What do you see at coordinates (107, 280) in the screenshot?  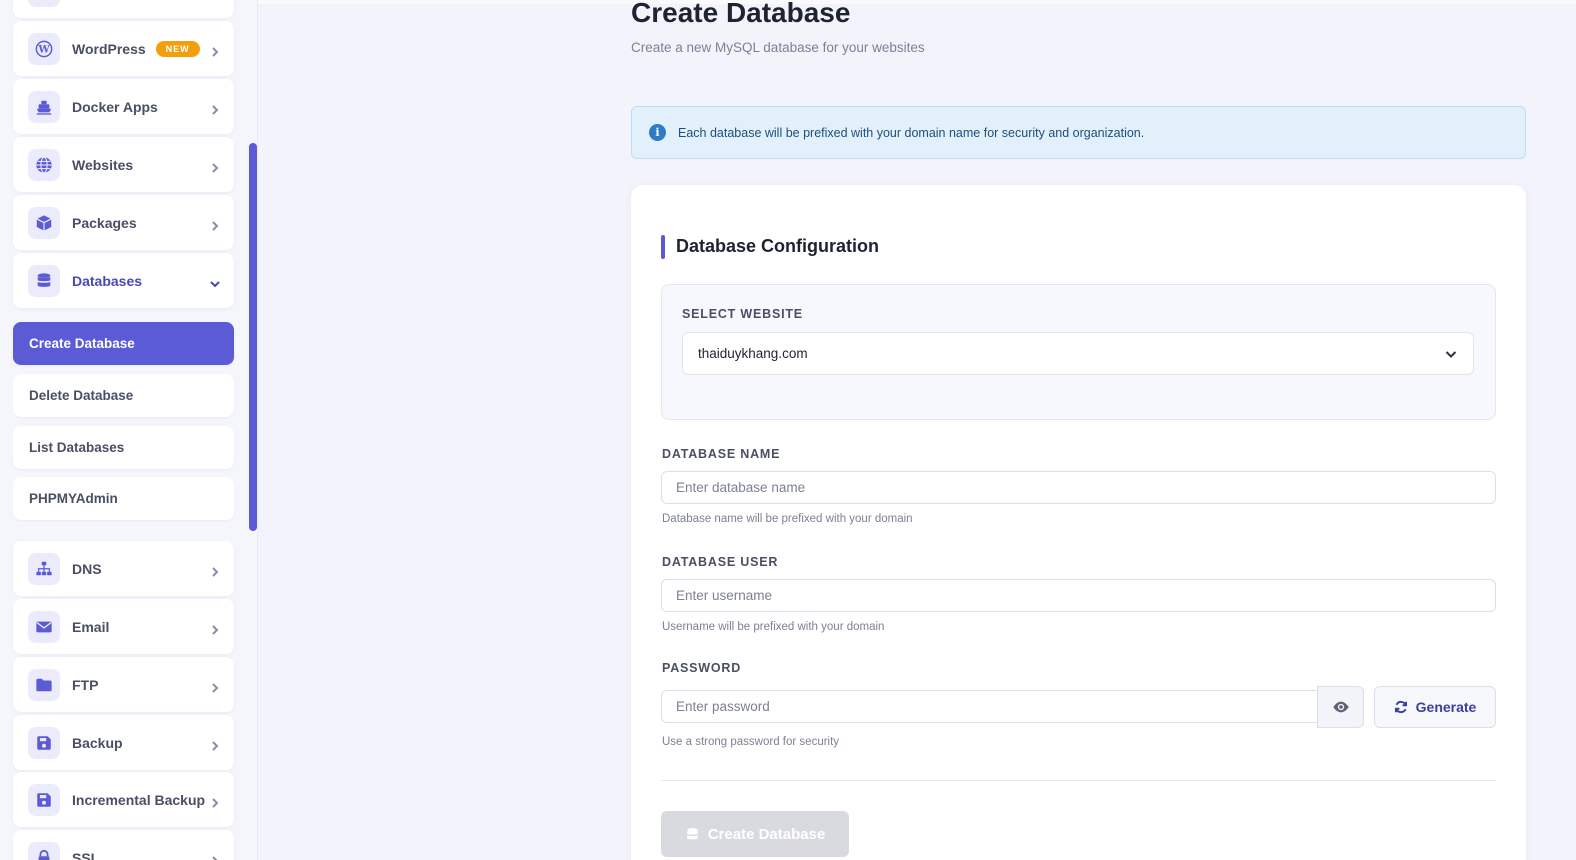 I see `sidebar-item-label: Databases` at bounding box center [107, 280].